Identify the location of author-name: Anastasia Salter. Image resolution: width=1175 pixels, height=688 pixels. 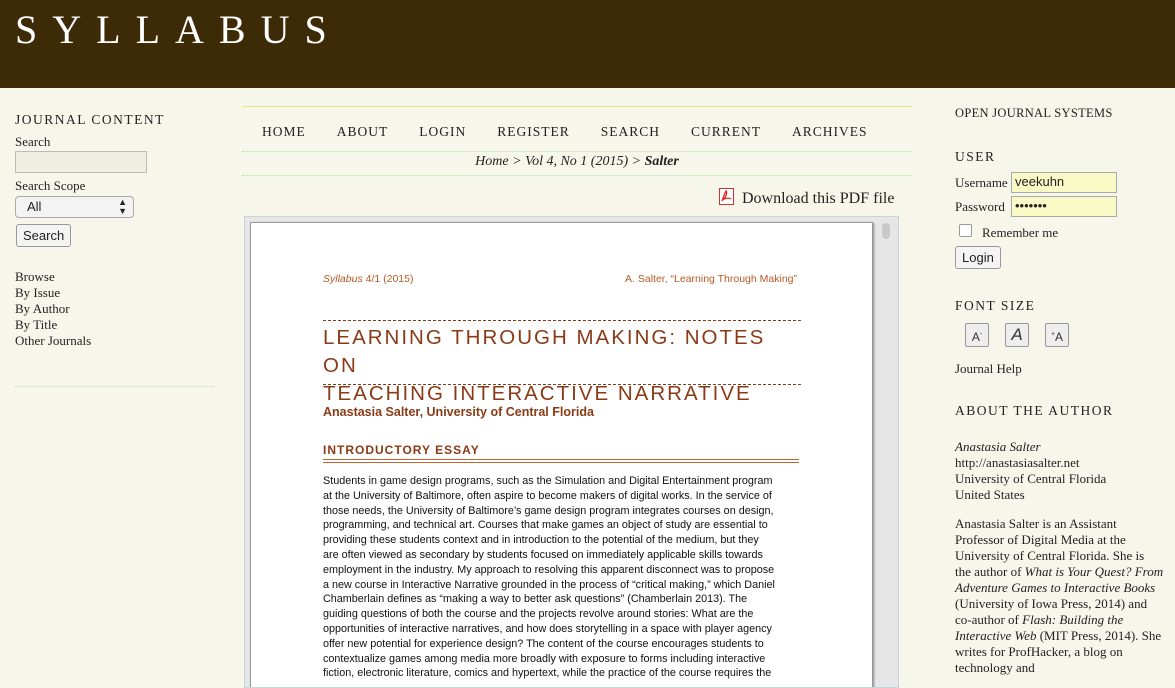
(998, 446).